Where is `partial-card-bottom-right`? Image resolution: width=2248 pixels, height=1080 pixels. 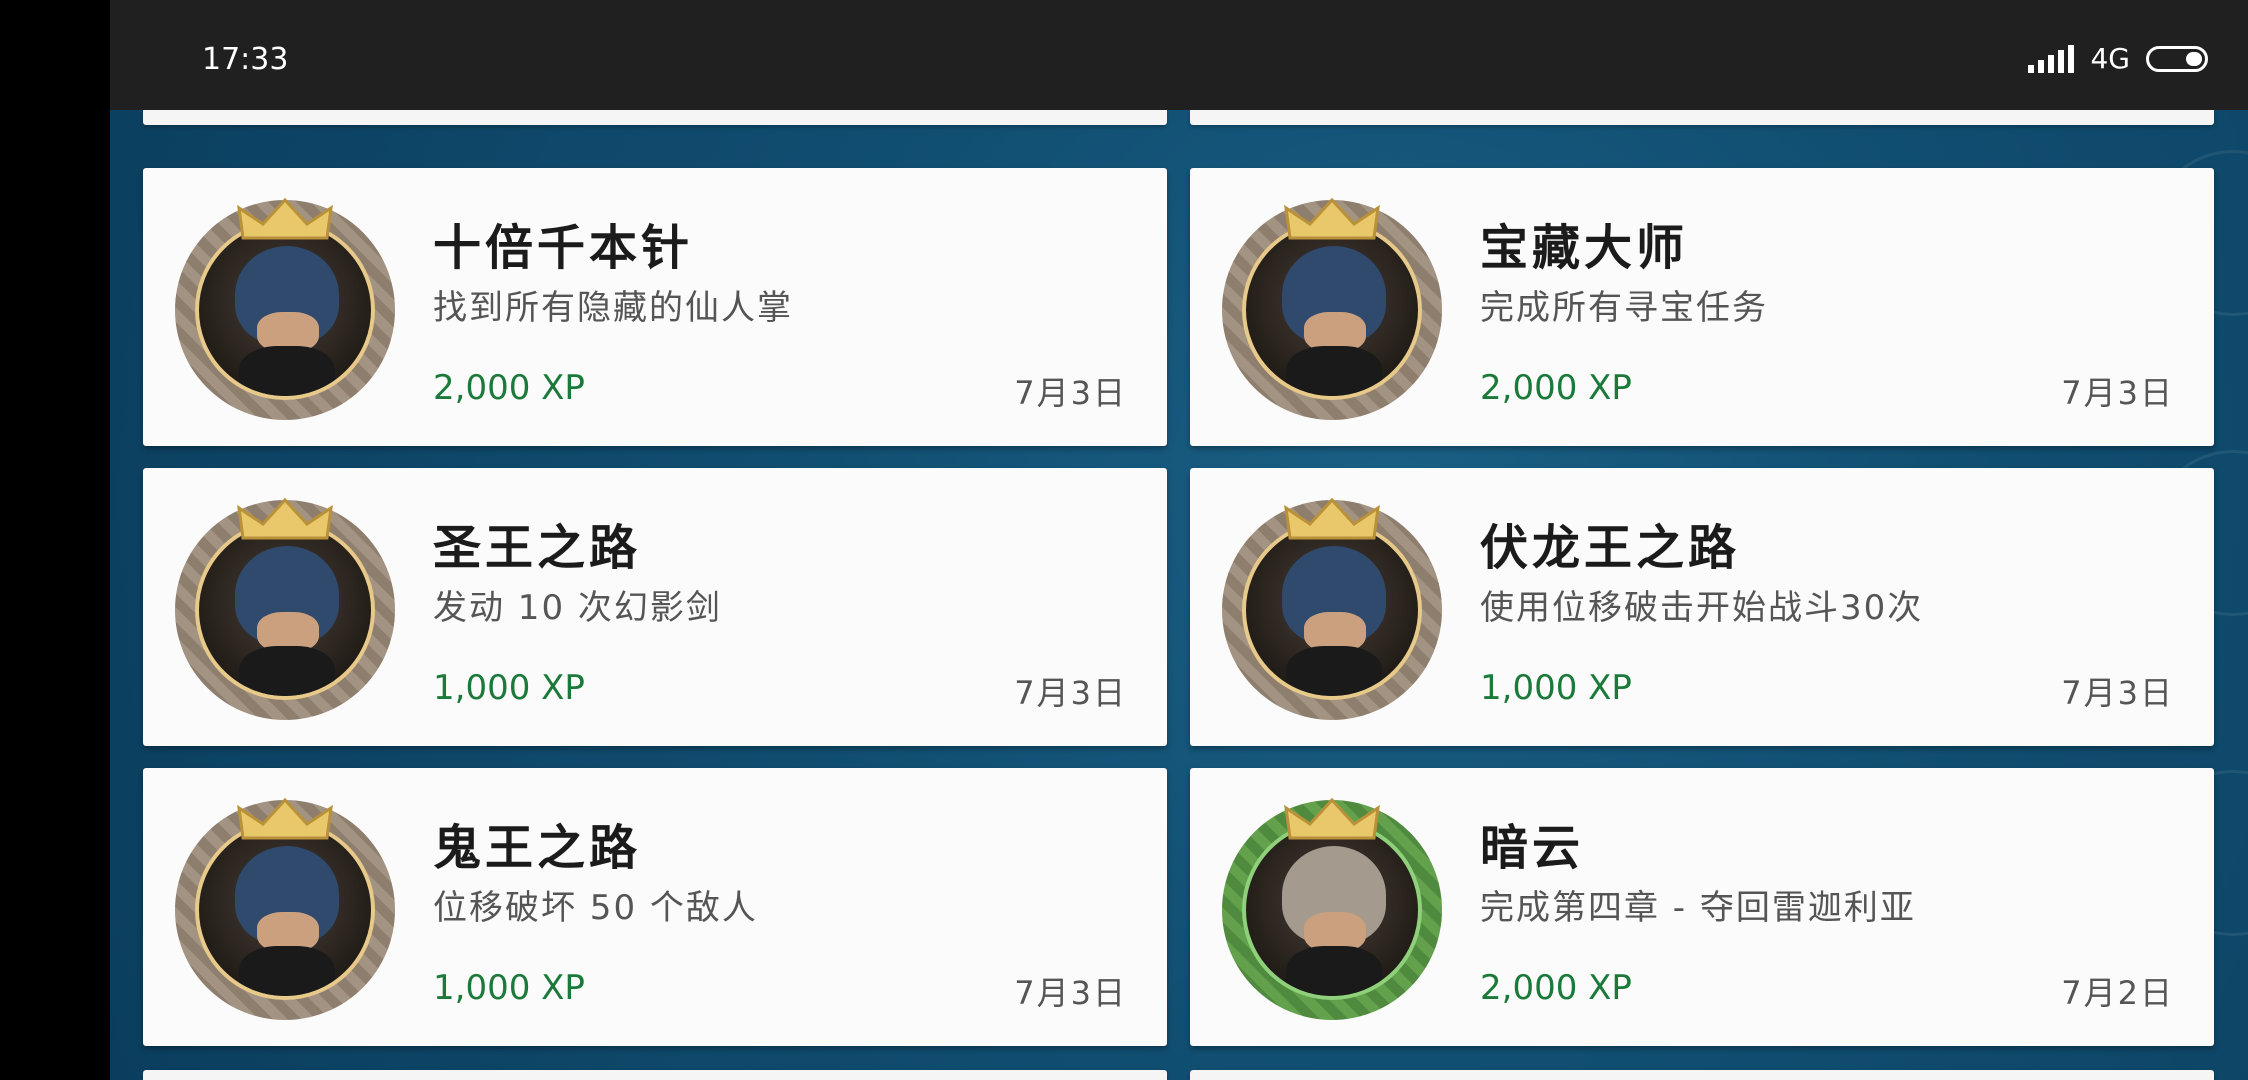
partial-card-bottom-right is located at coordinates (1702, 1075).